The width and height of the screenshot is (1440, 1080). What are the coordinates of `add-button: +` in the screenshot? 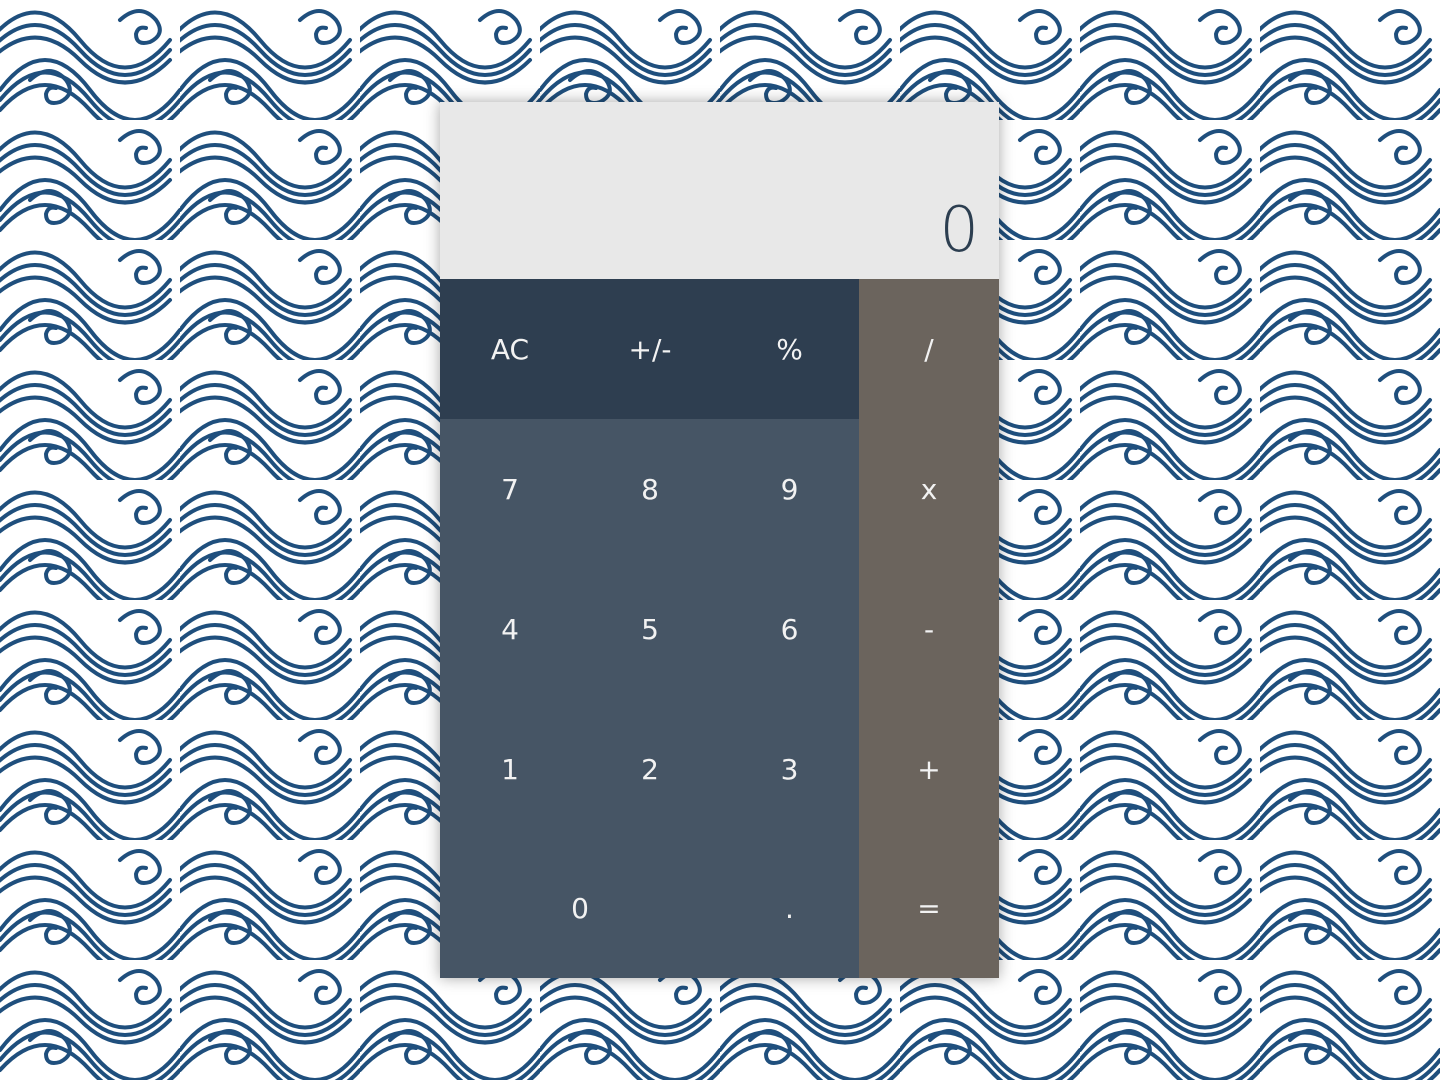 It's located at (929, 769).